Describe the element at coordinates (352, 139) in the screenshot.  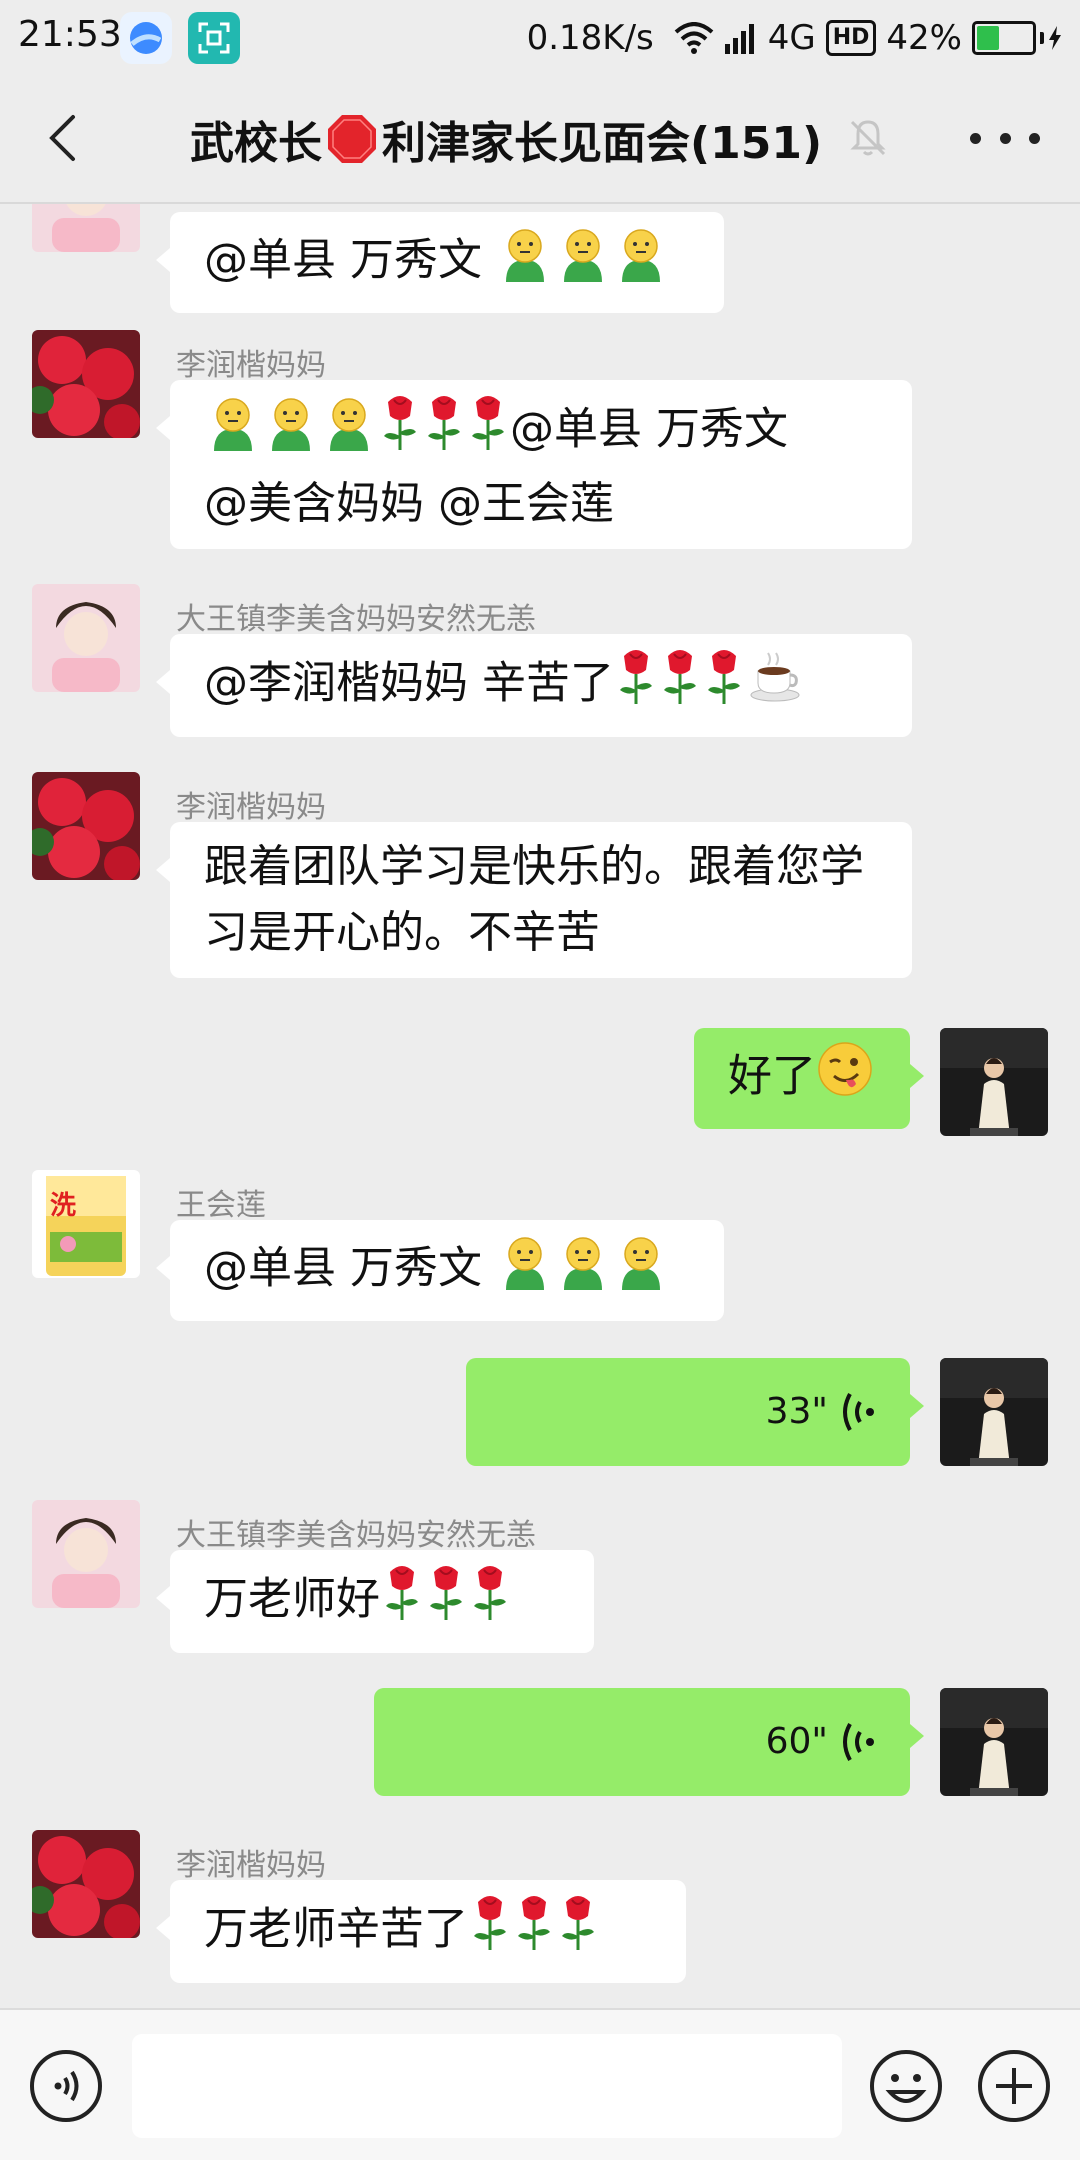
I see `stop-sign-emoji` at that location.